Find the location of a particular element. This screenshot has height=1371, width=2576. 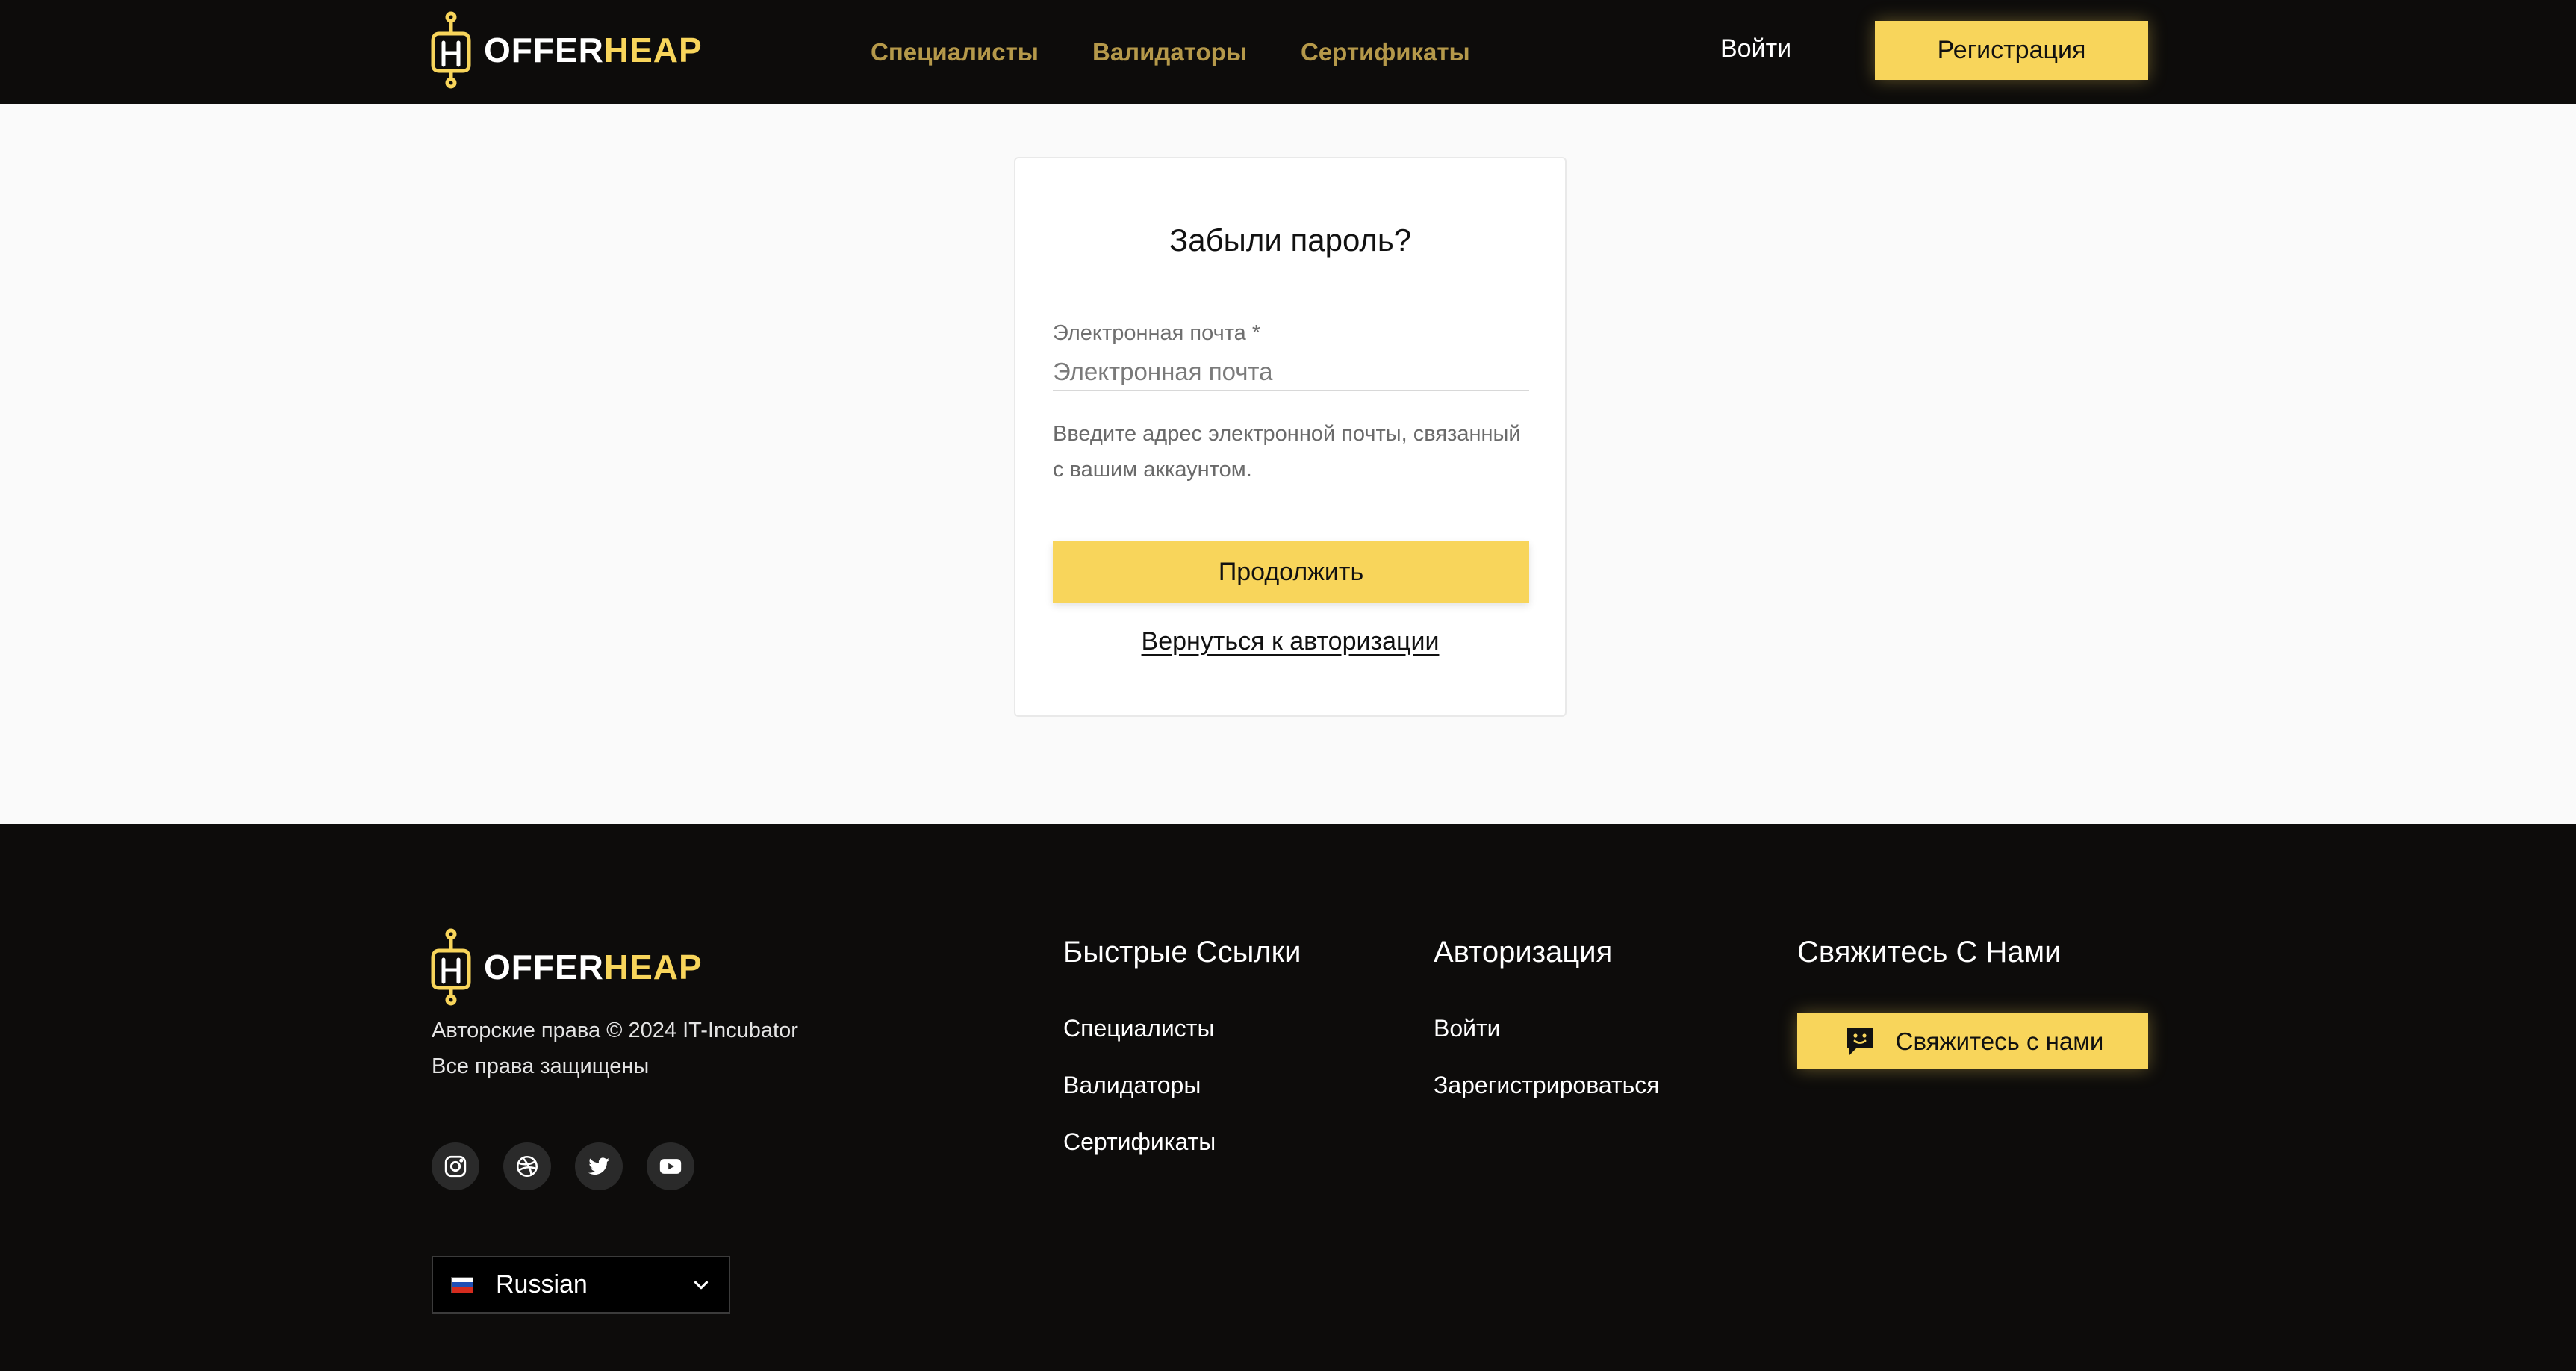

header-logo: OFFERHEAP is located at coordinates (566, 50).